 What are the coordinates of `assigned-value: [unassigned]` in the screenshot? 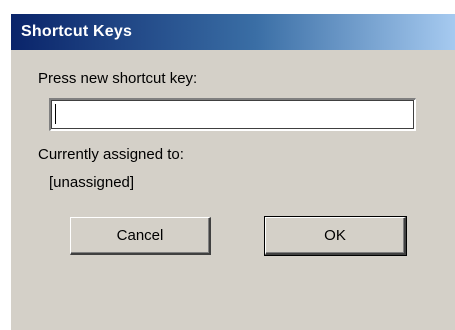 It's located at (92, 182).